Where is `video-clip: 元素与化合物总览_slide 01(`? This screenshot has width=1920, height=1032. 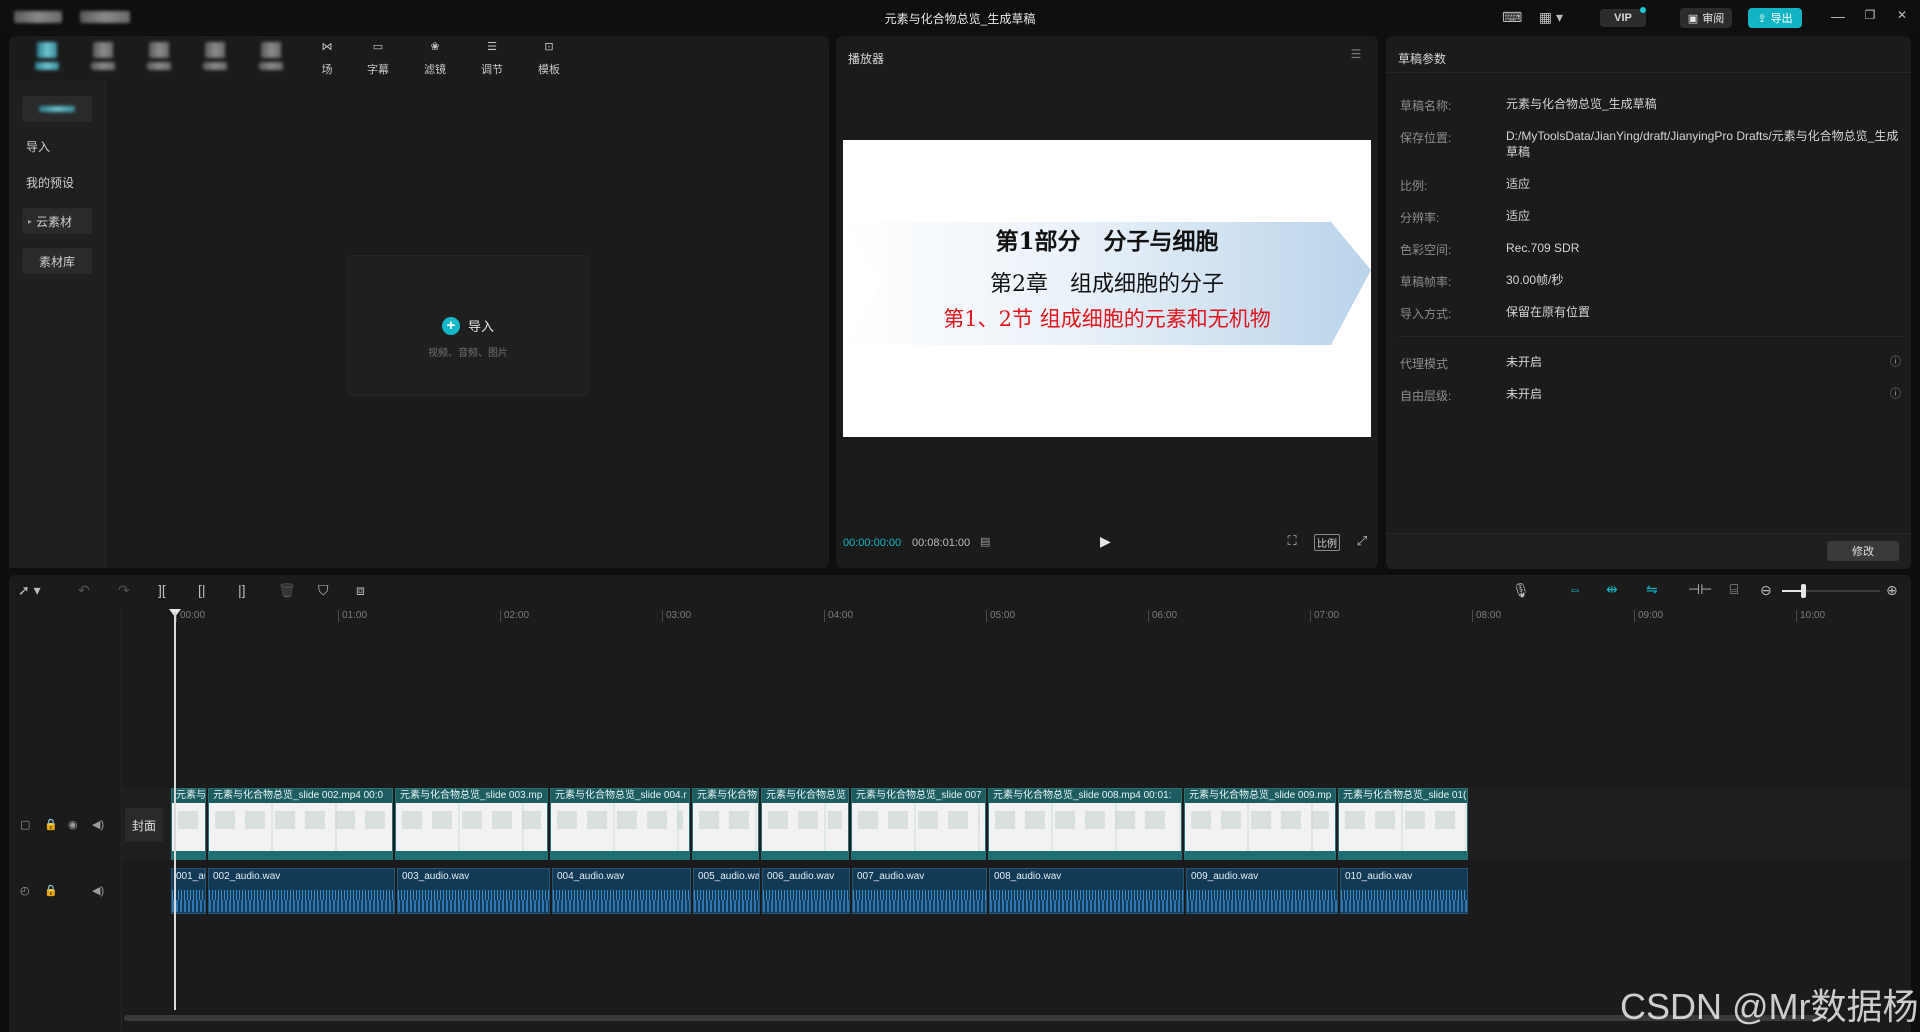
video-clip: 元素与化合物总览_slide 01( is located at coordinates (1403, 824).